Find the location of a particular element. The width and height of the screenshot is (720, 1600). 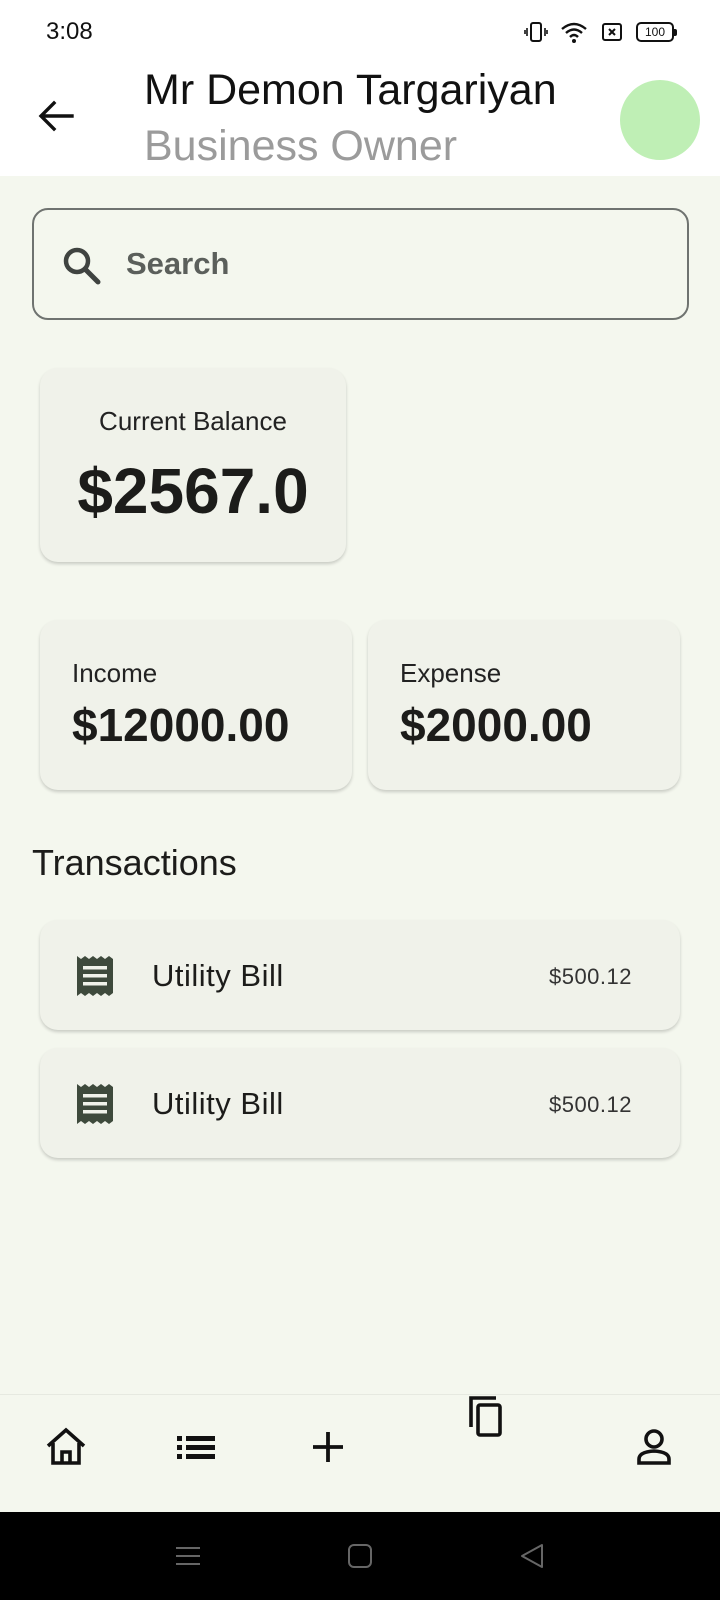

search-input is located at coordinates (396, 264).